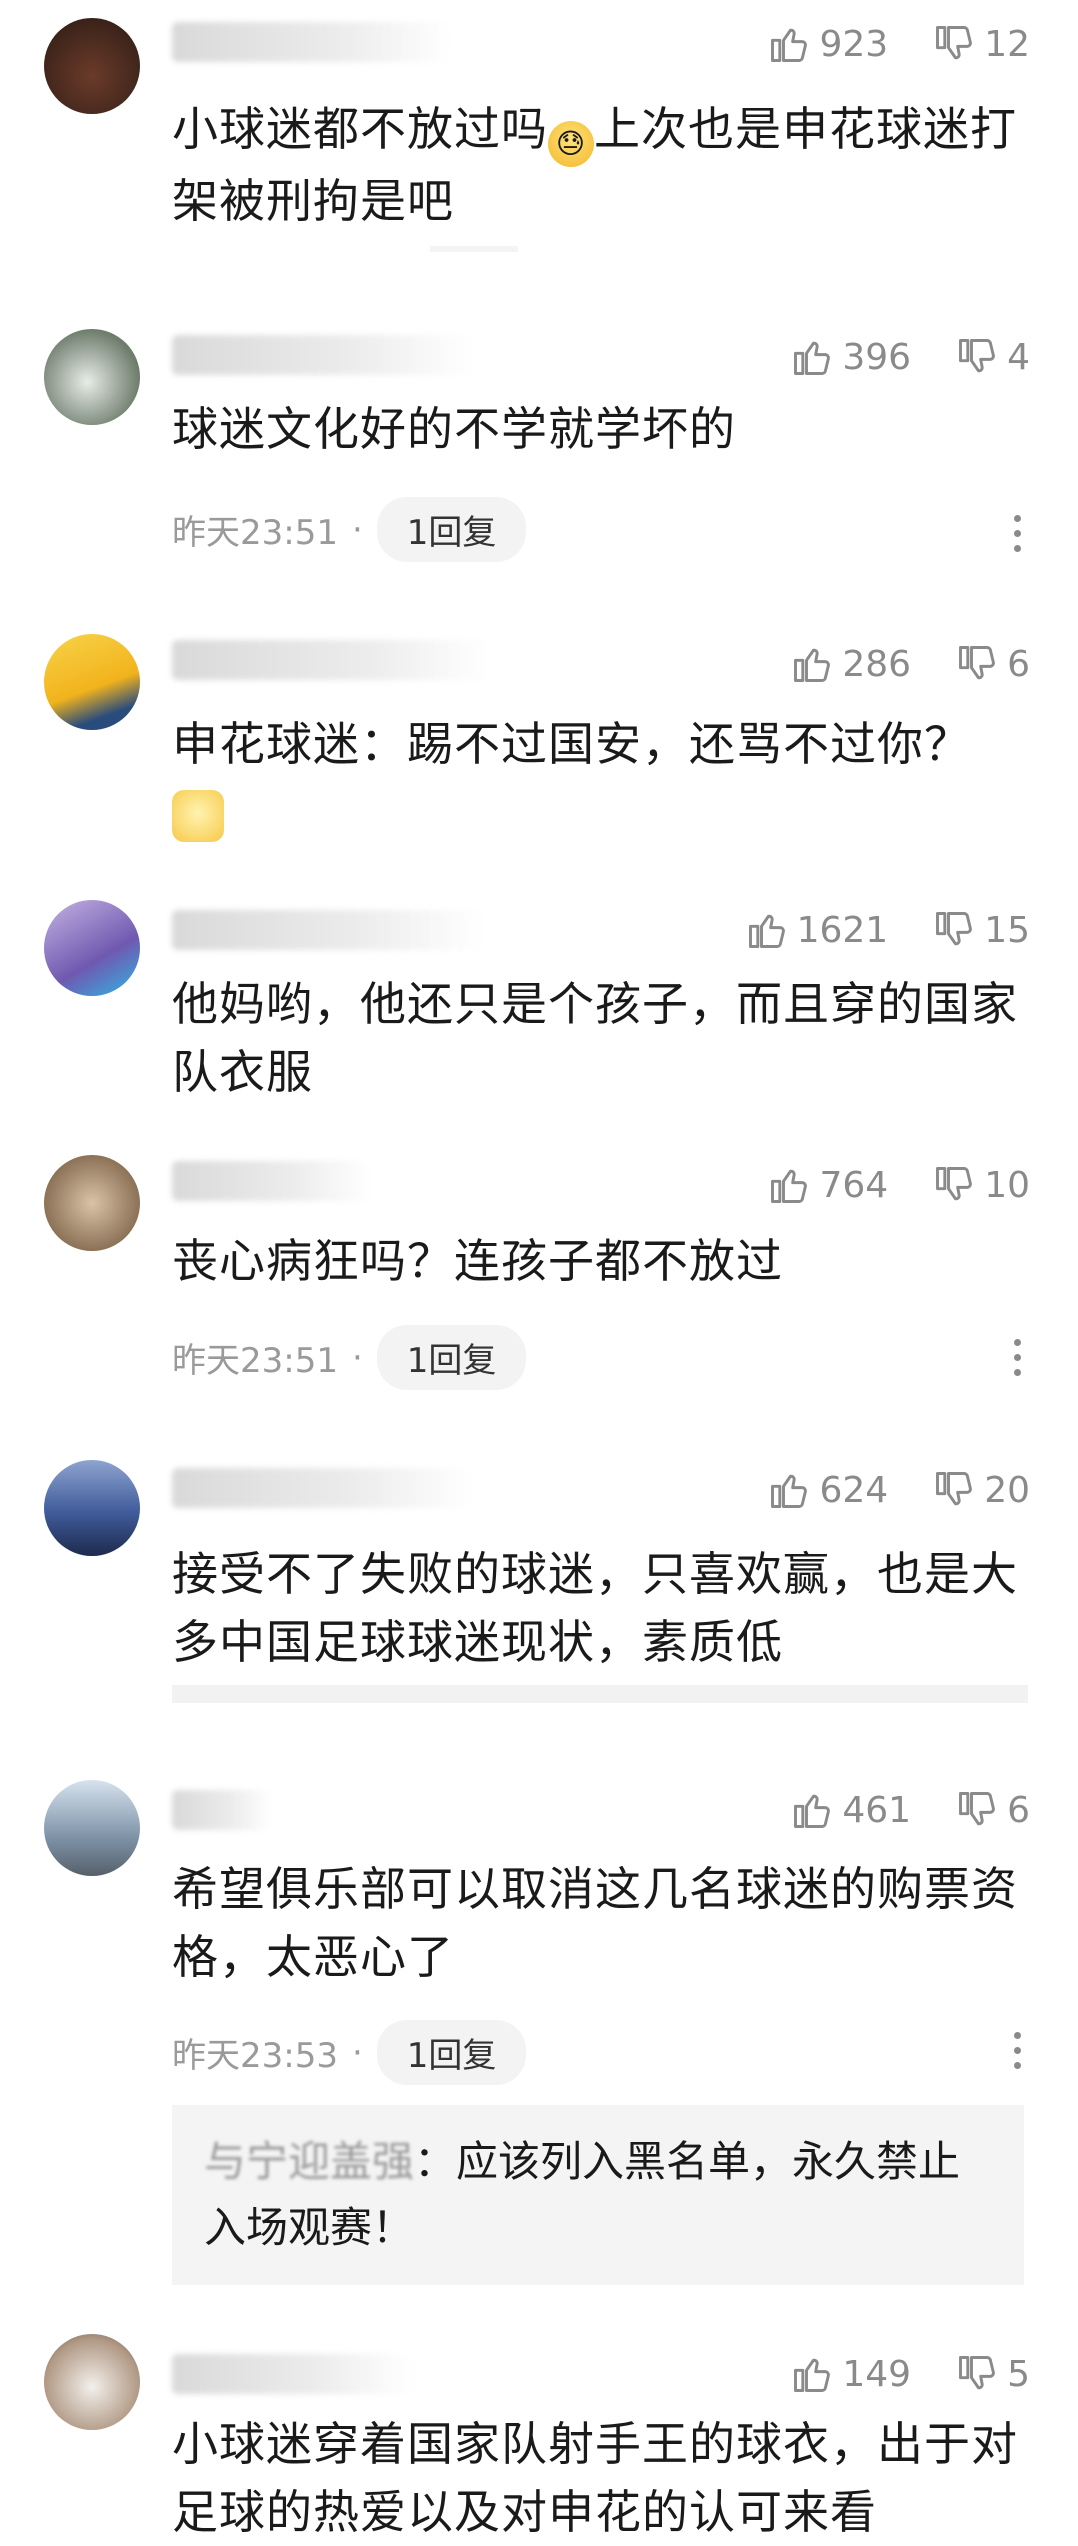 This screenshot has height=2546, width=1078. I want to click on vote-bar: 923 12, so click(876, 44).